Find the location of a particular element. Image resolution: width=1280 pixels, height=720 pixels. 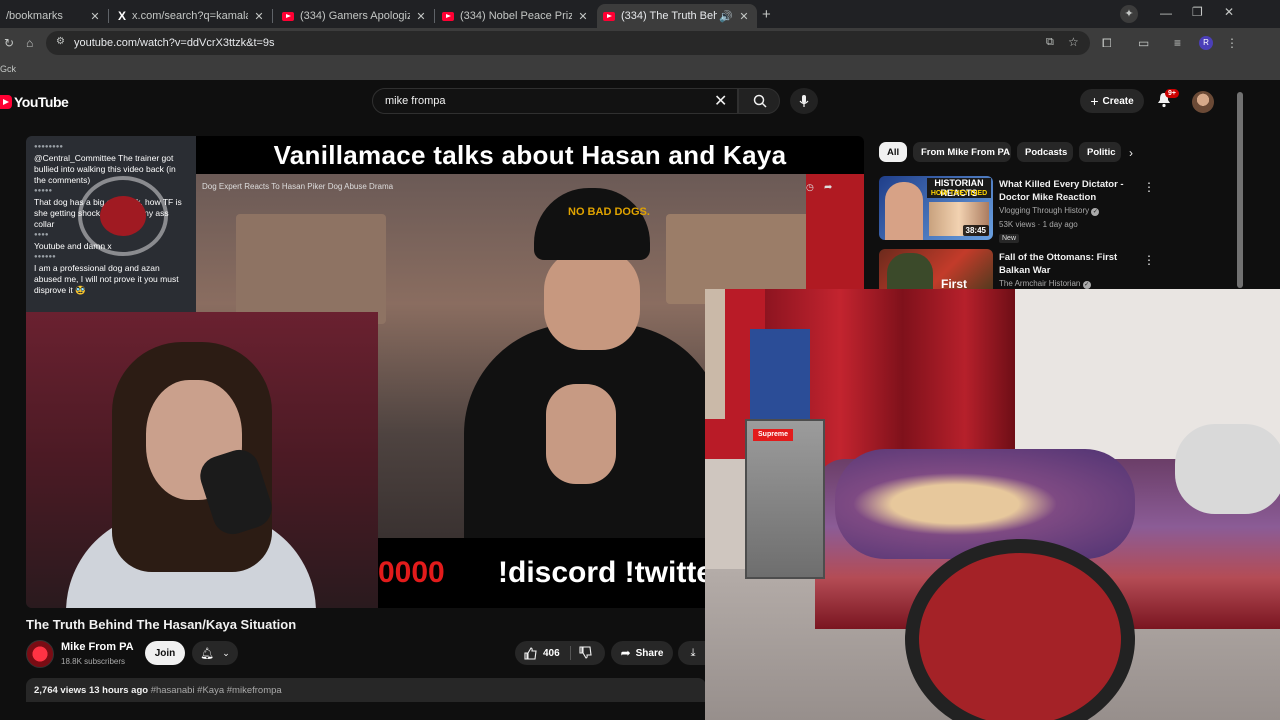

chevron-right-icon: › is located at coordinates (1131, 153).